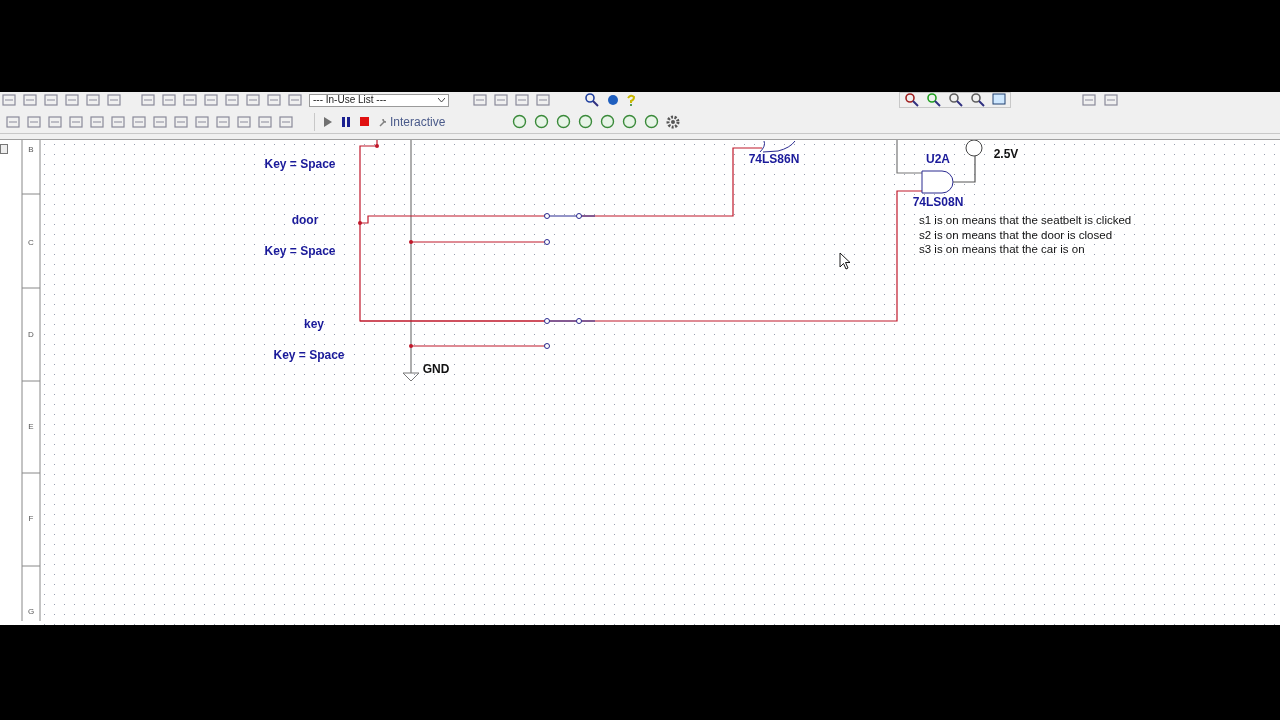 The image size is (1280, 720). I want to click on fit-screen-icon, so click(999, 99).